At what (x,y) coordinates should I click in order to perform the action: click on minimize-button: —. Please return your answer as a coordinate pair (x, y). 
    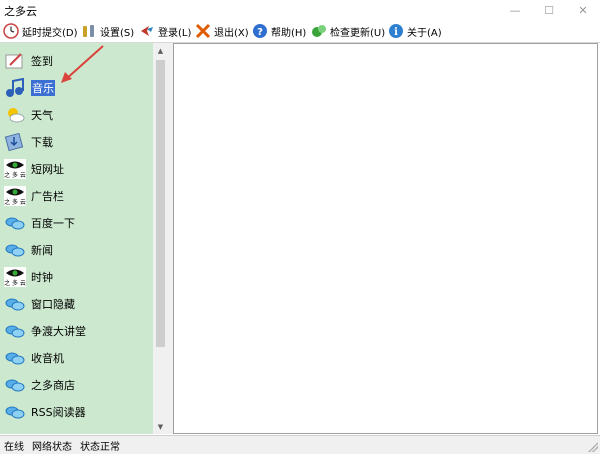
    Looking at the image, I should click on (515, 10).